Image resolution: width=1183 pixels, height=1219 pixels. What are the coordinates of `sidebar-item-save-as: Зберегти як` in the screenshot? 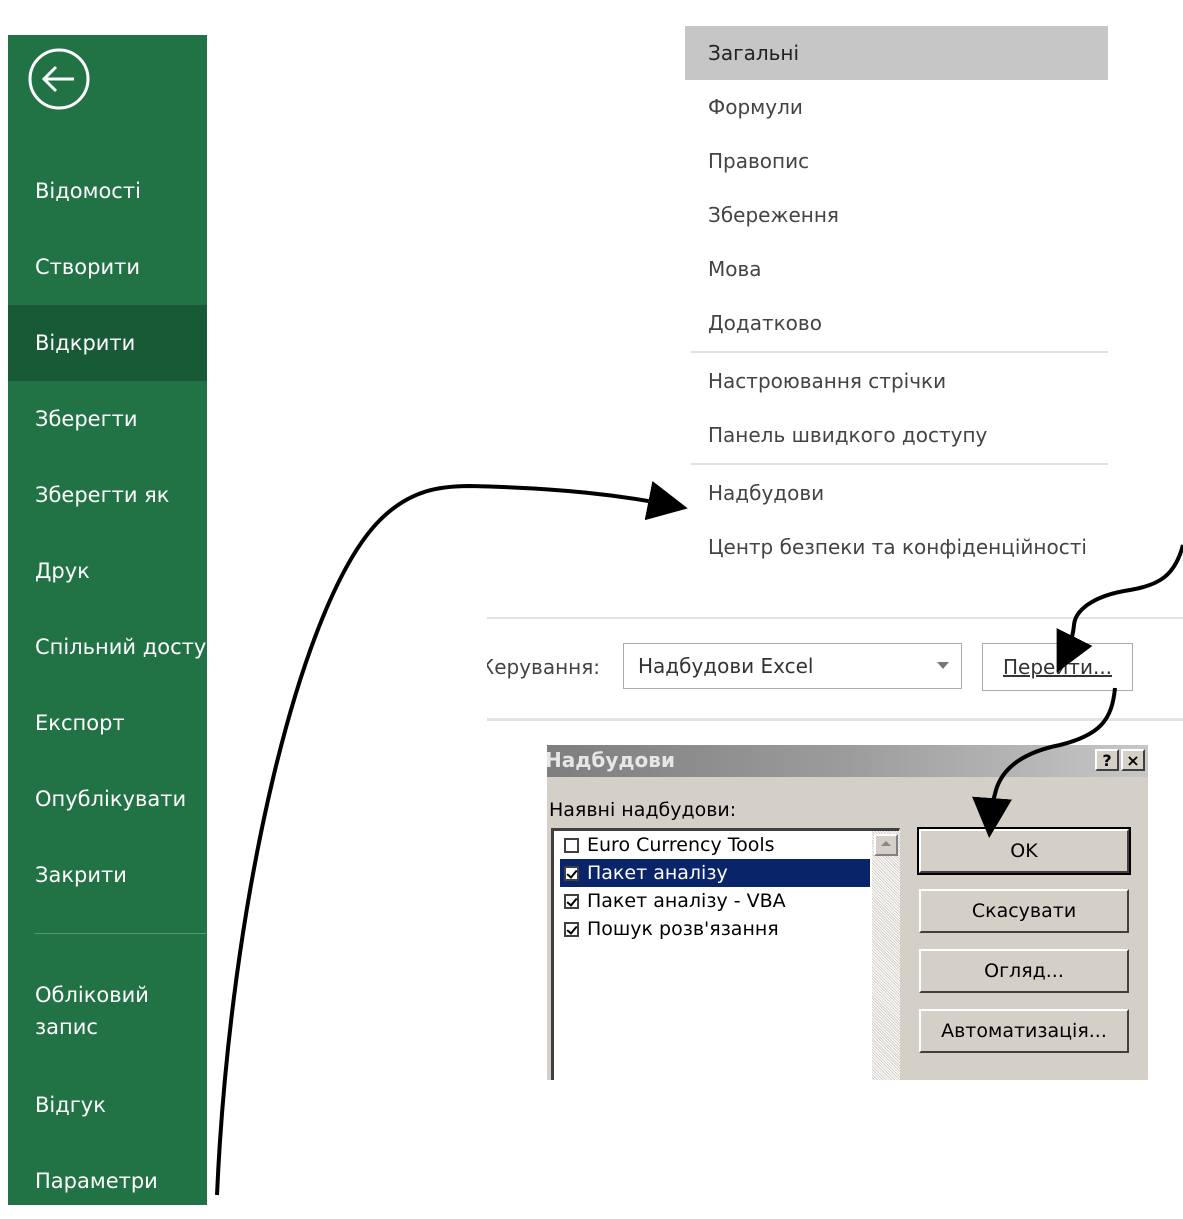 It's located at (107, 495).